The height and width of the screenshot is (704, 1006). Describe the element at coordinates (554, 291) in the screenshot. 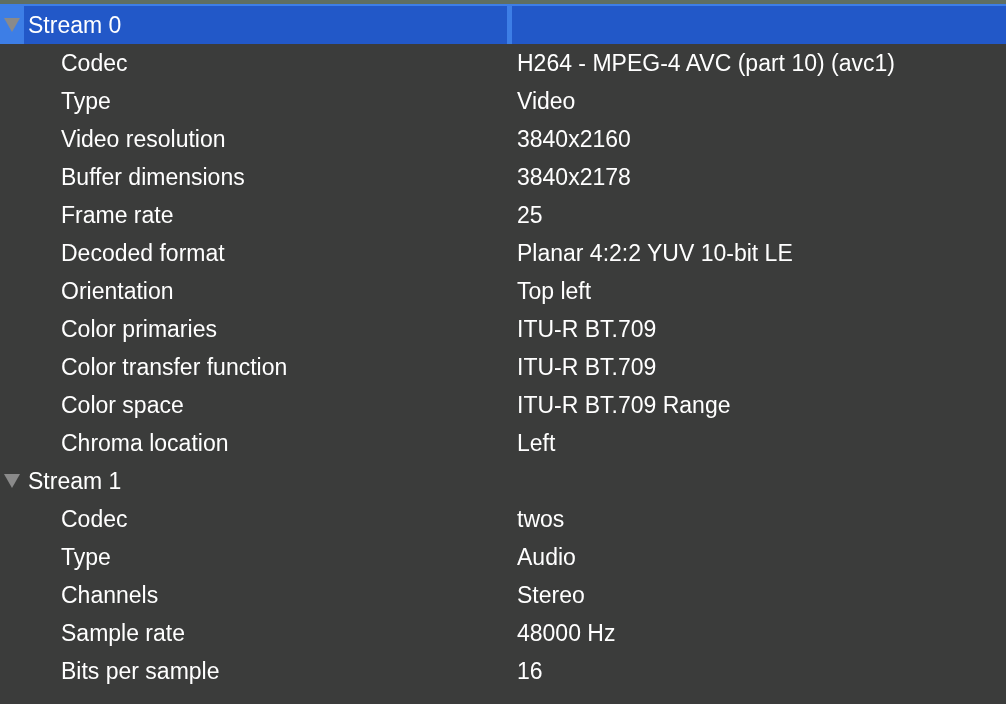

I see `property-value: Top left` at that location.